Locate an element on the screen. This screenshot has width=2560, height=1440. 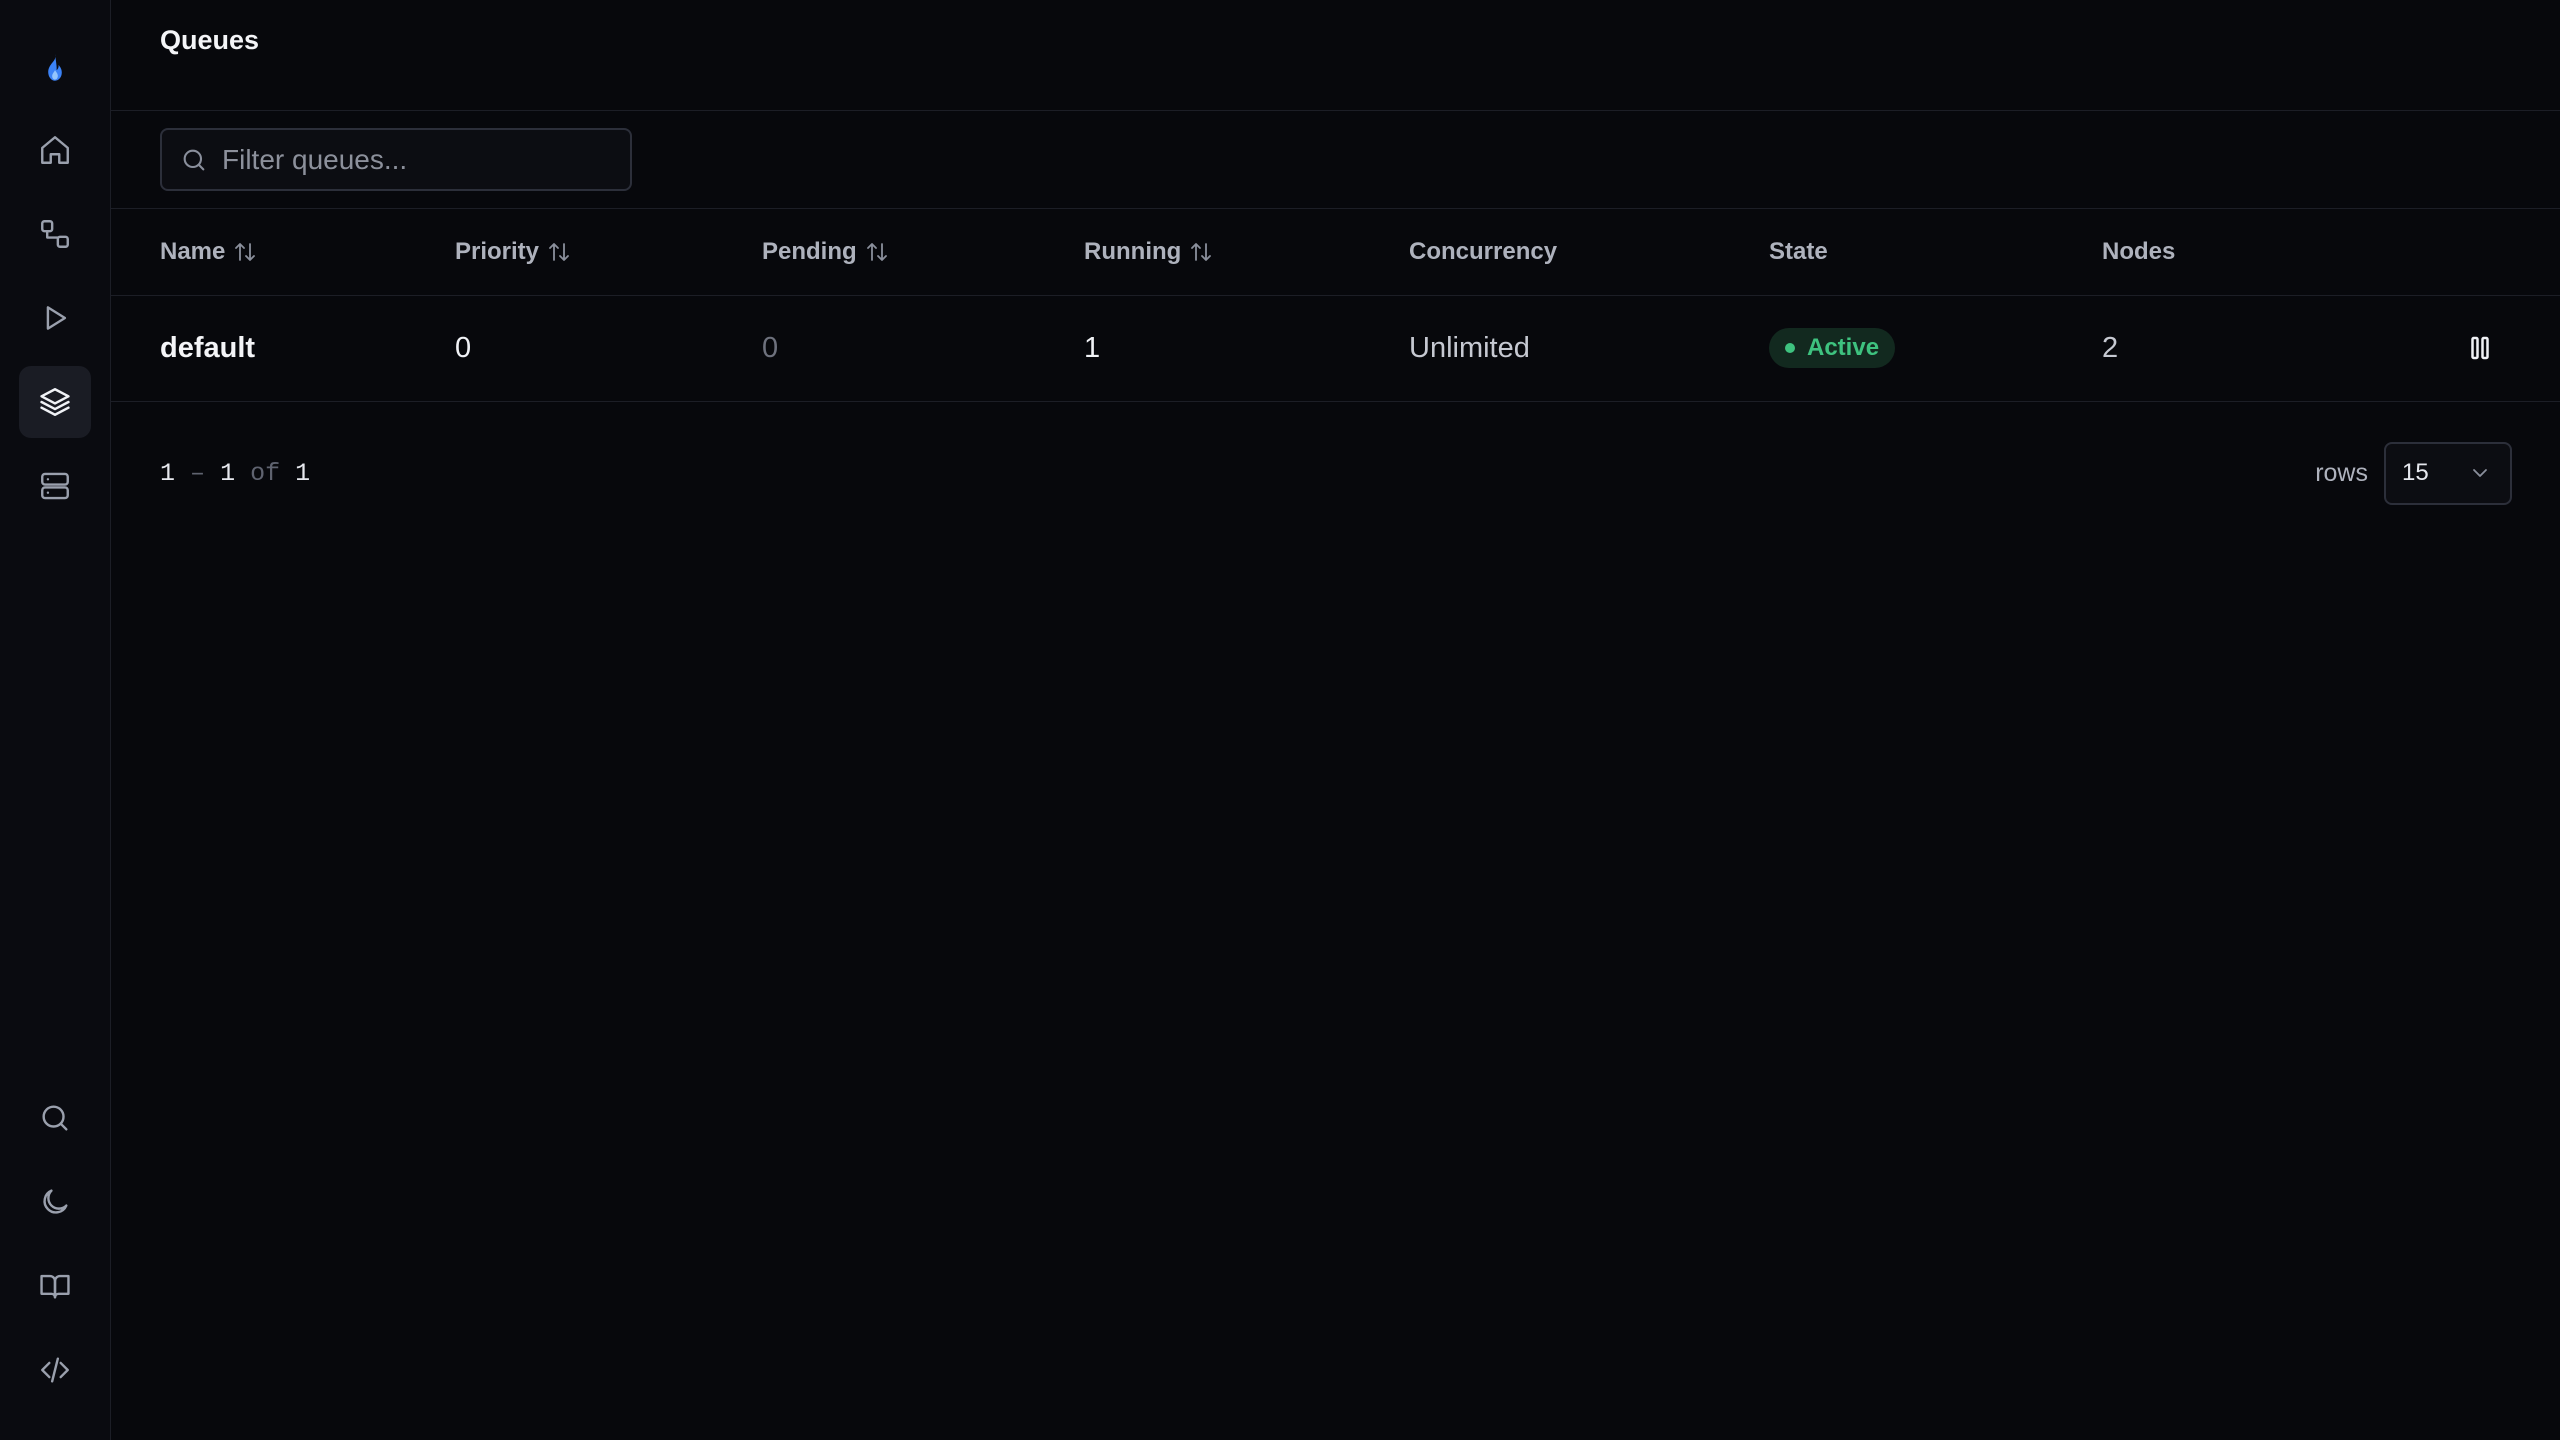
column-label: Pending is located at coordinates (809, 251).